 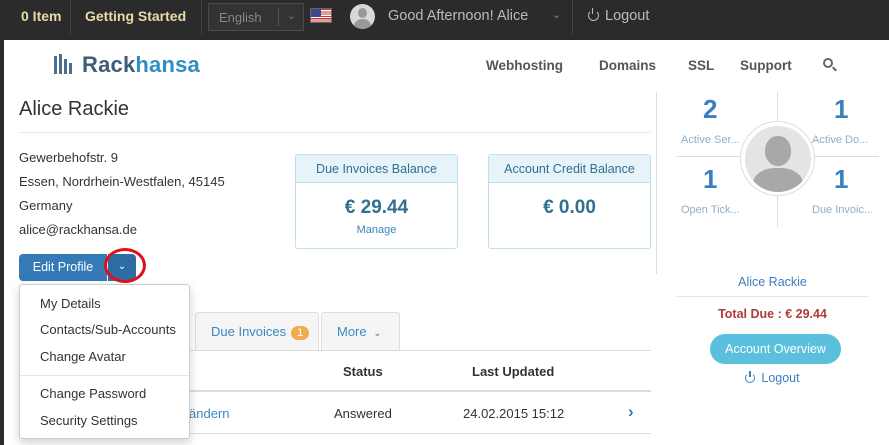 What do you see at coordinates (352, 331) in the screenshot?
I see `tab-label: More` at bounding box center [352, 331].